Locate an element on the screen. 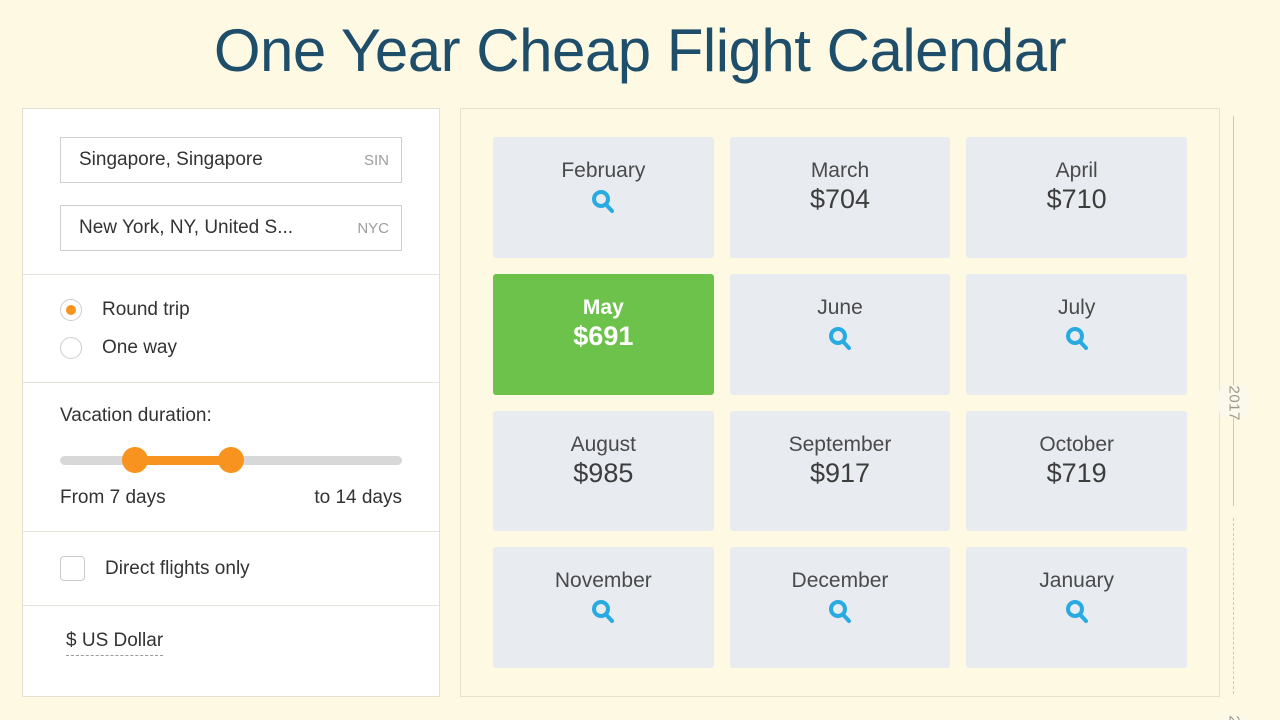 The image size is (1280, 720). month-name: January is located at coordinates (1077, 581).